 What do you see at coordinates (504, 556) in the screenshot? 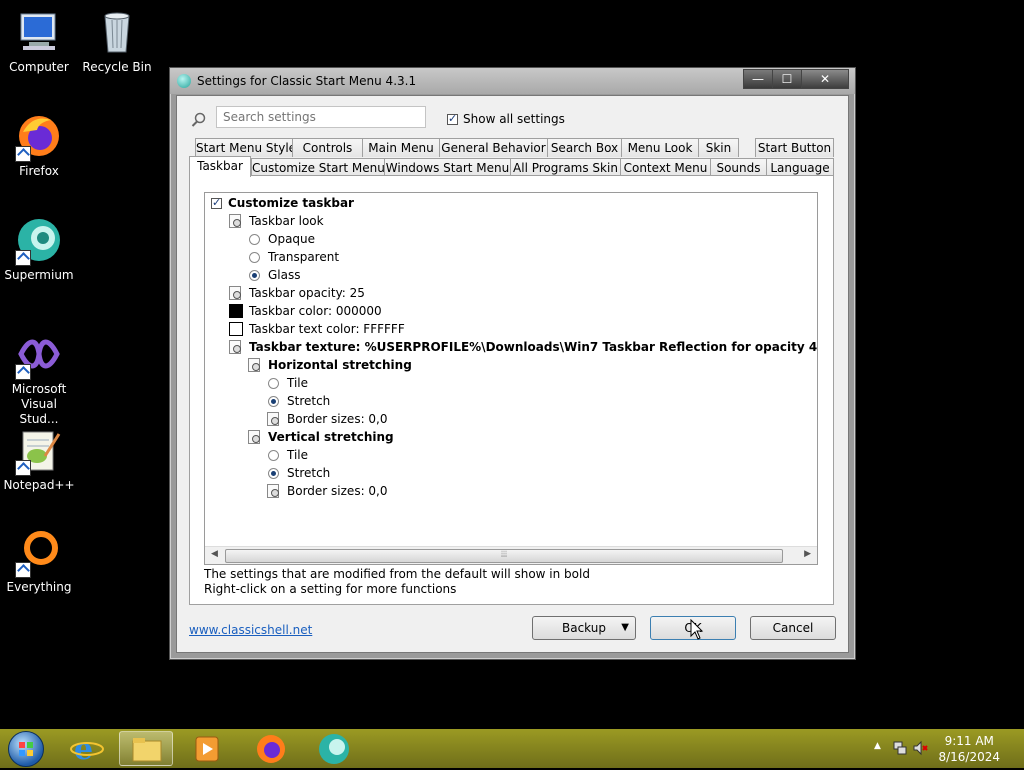
I see `scrollbar-thumb: ⦙⦙⦙` at bounding box center [504, 556].